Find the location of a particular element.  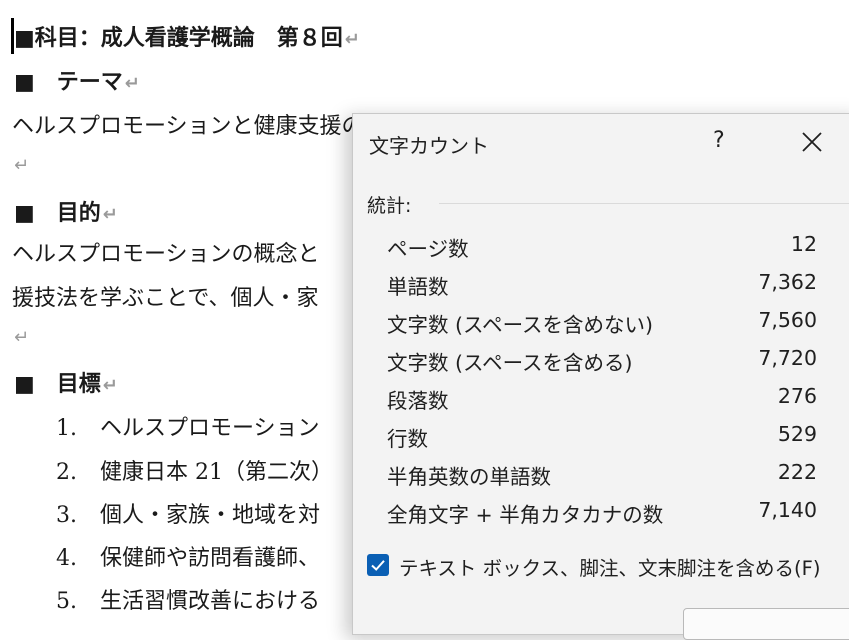

list-item: 1. ヘルスプロモーション is located at coordinates (188, 426).